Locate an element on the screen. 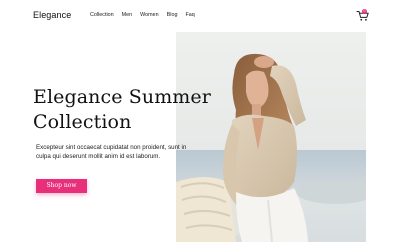 Image resolution: width=400 pixels, height=250 pixels. hero-title-line-2: Collection is located at coordinates (82, 122).